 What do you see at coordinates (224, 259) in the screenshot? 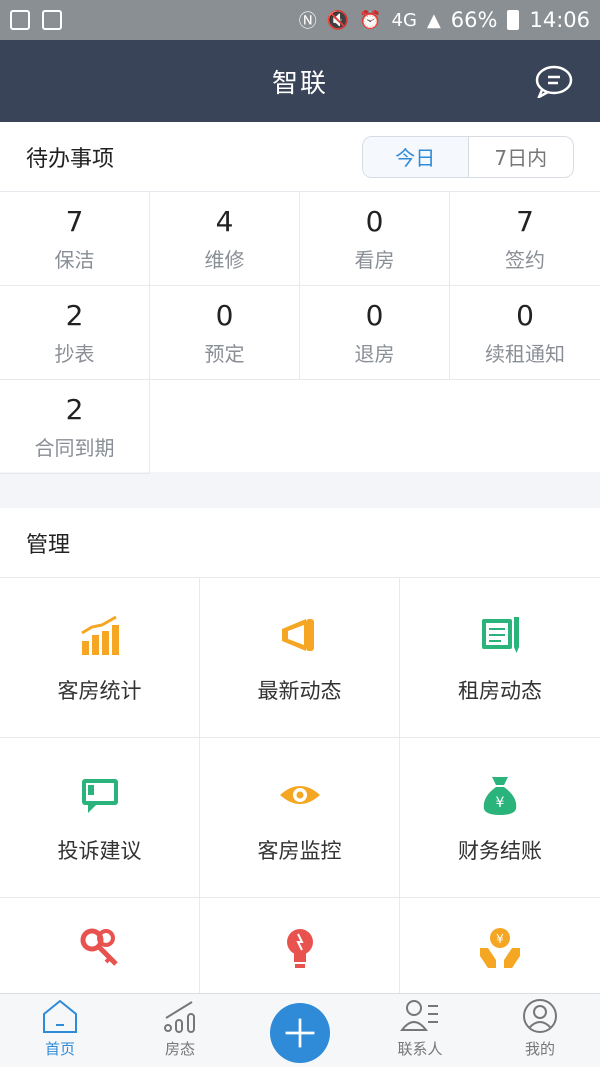
I see `todo-label: 维修` at bounding box center [224, 259].